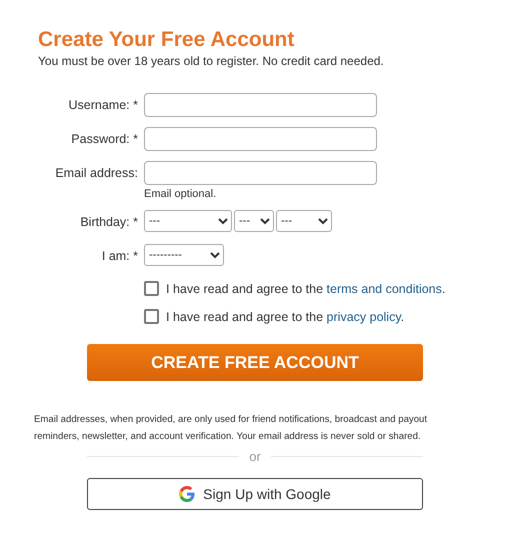 Image resolution: width=511 pixels, height=540 pixels. Describe the element at coordinates (184, 255) in the screenshot. I see `gender-select: ---------` at that location.